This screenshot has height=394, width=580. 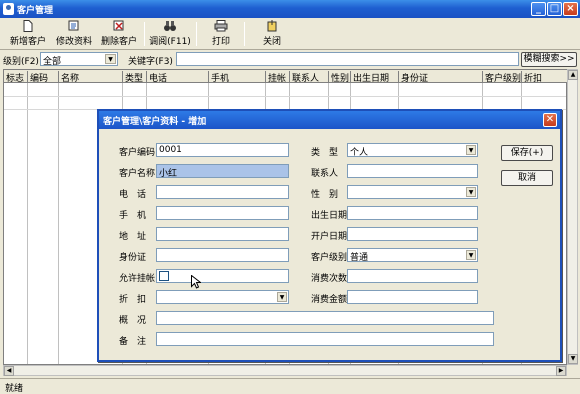 I want to click on window-title: 客户管理, so click(x=35, y=11).